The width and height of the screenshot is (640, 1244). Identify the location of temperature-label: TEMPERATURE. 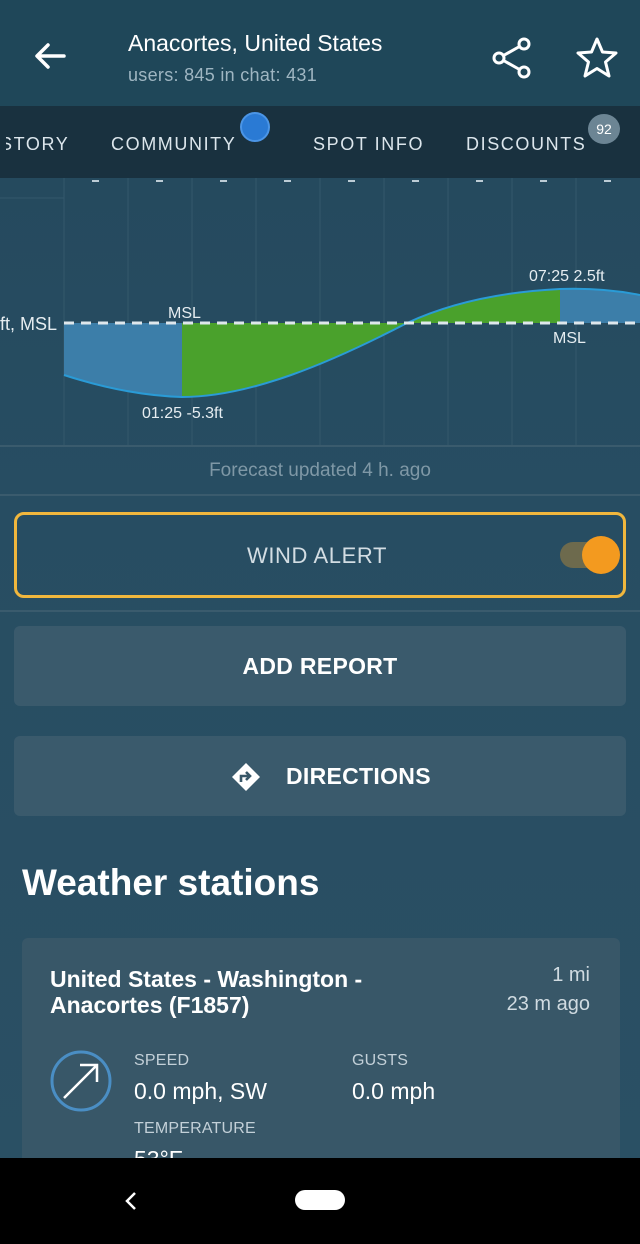
(195, 1128).